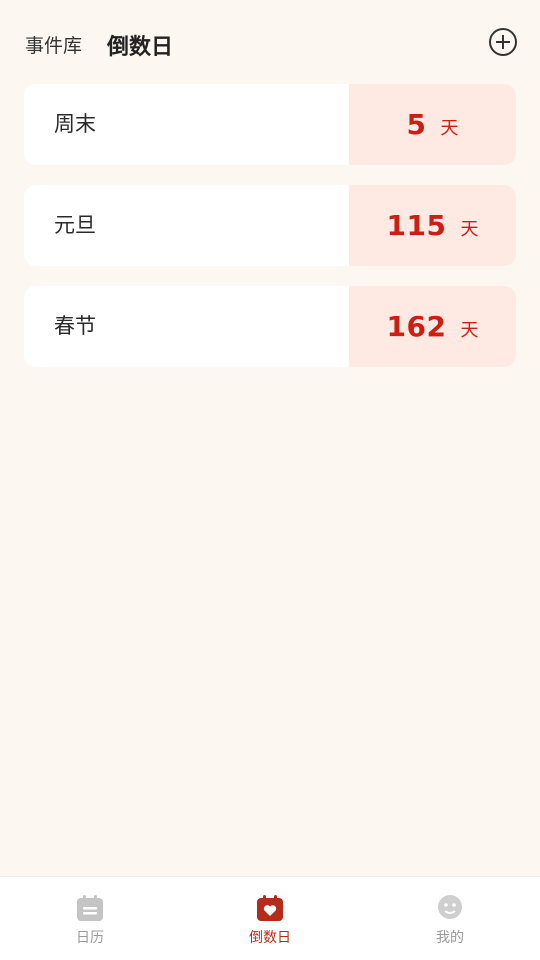 The image size is (540, 960). I want to click on event-days-box: 5 天, so click(432, 124).